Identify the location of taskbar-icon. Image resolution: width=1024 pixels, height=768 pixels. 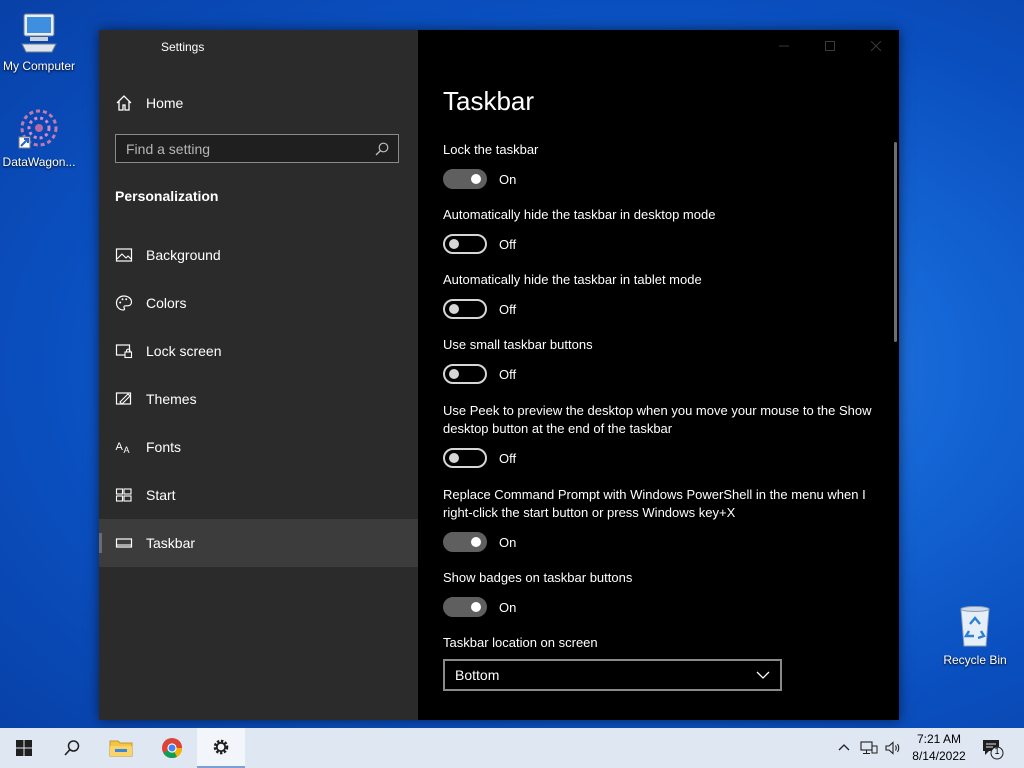
(124, 543).